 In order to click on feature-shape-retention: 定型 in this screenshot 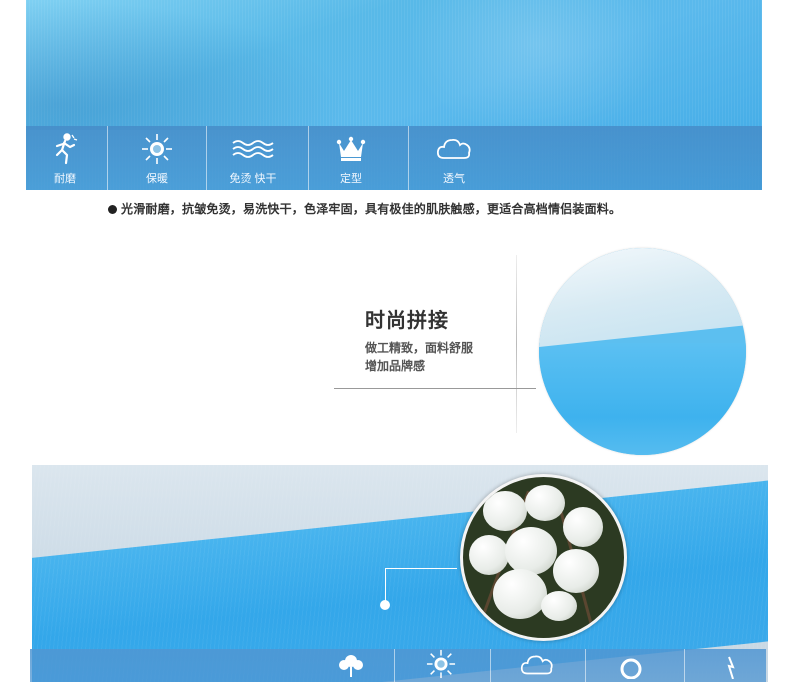, I will do `click(351, 158)`.